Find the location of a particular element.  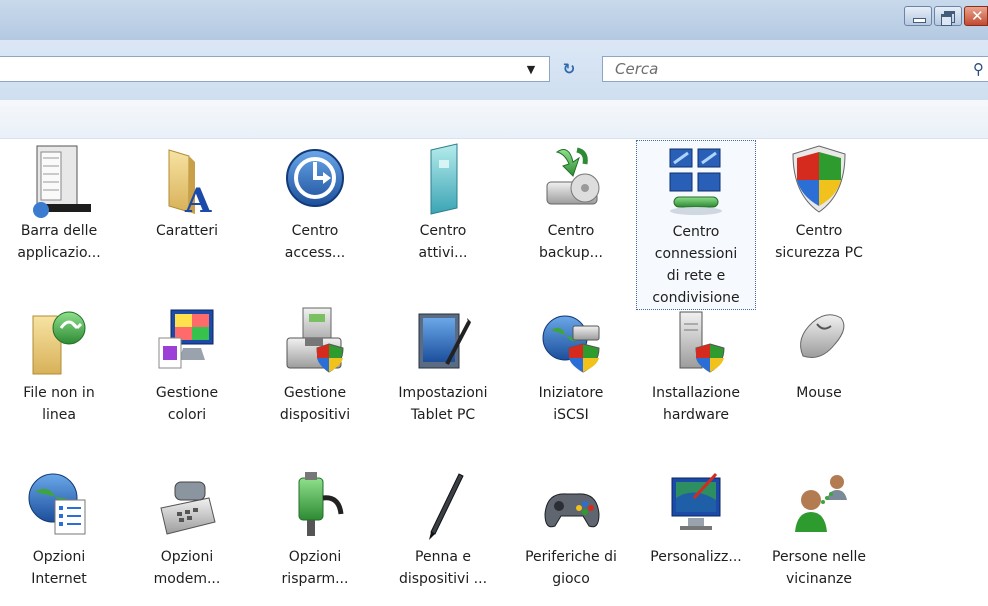

minimize-button is located at coordinates (918, 16).